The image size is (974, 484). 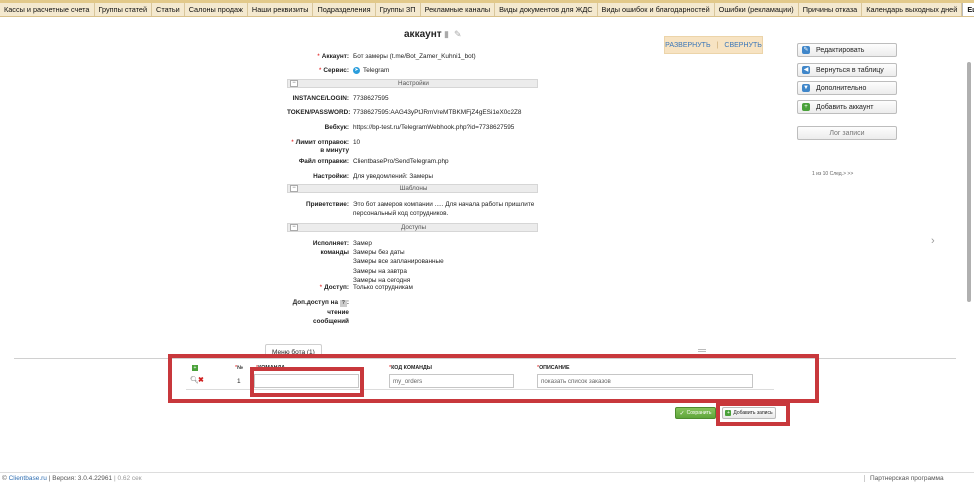 What do you see at coordinates (831, 9) in the screenshot?
I see `tab-12: Причины отказа` at bounding box center [831, 9].